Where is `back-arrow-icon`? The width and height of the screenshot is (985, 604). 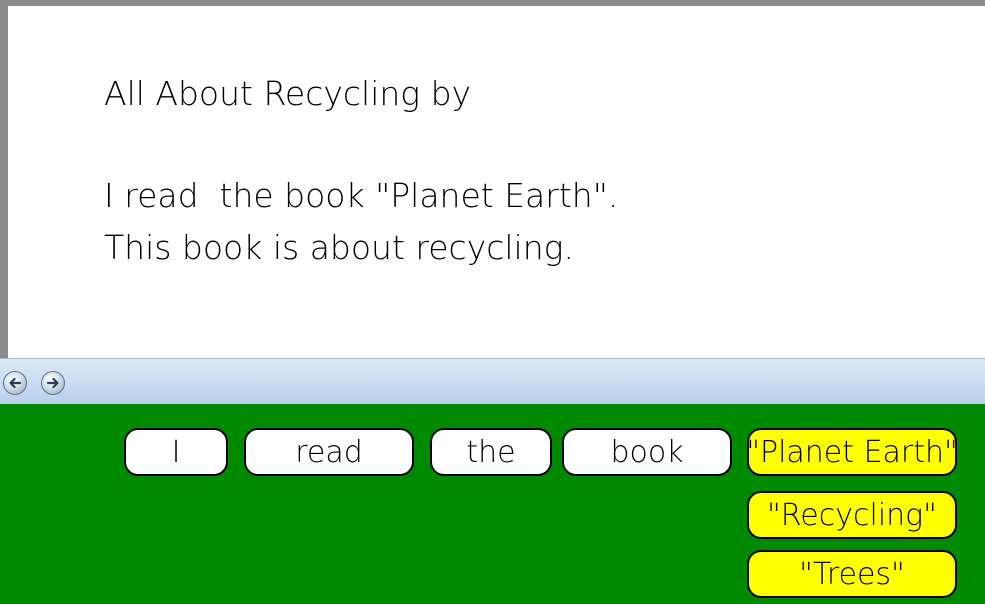 back-arrow-icon is located at coordinates (15, 383).